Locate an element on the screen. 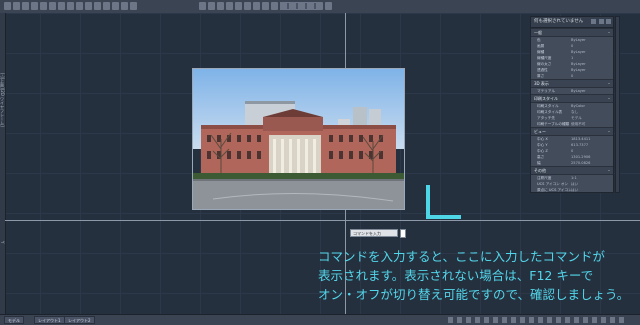  section-title: 一般 is located at coordinates (538, 32).